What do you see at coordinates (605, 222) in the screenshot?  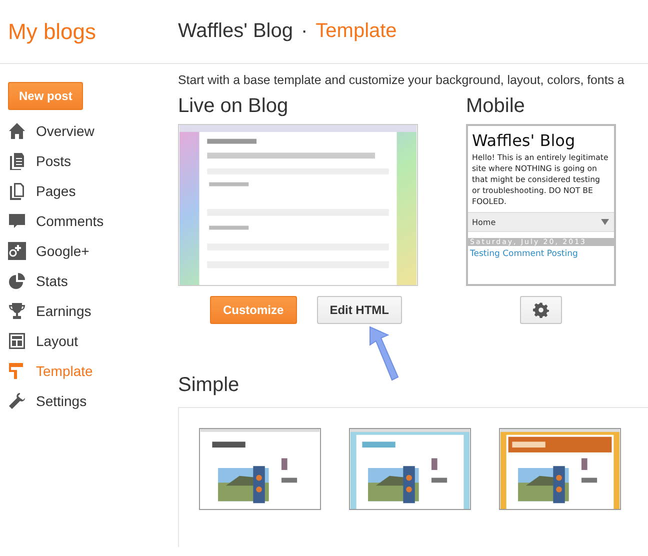 I see `dropdown-icon` at bounding box center [605, 222].